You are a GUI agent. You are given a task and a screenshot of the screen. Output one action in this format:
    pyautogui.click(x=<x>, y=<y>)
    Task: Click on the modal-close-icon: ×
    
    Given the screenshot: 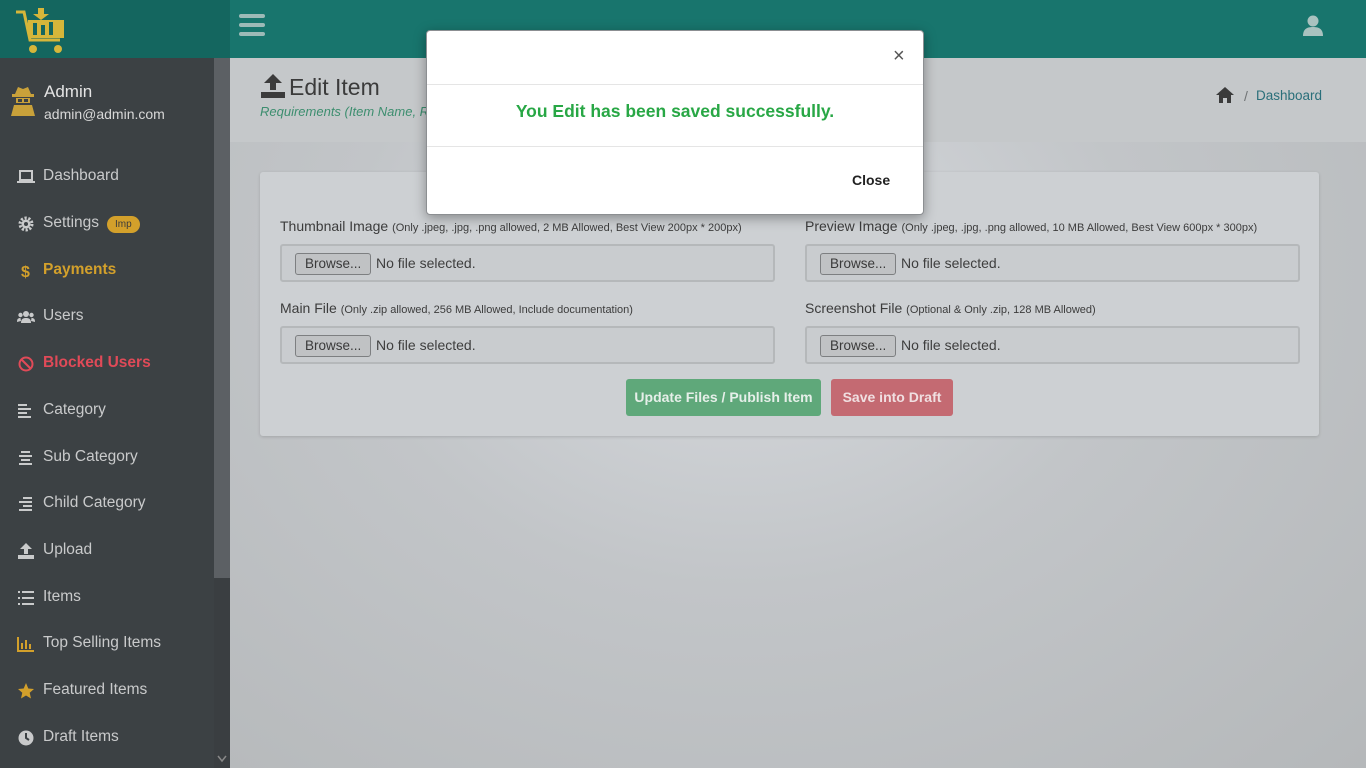 What is the action you would take?
    pyautogui.click(x=899, y=56)
    